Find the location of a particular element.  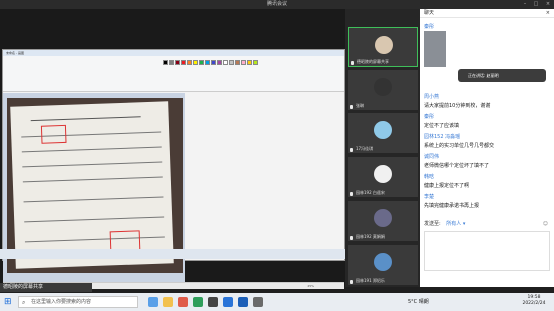

meeting-icon is located at coordinates (228, 302).